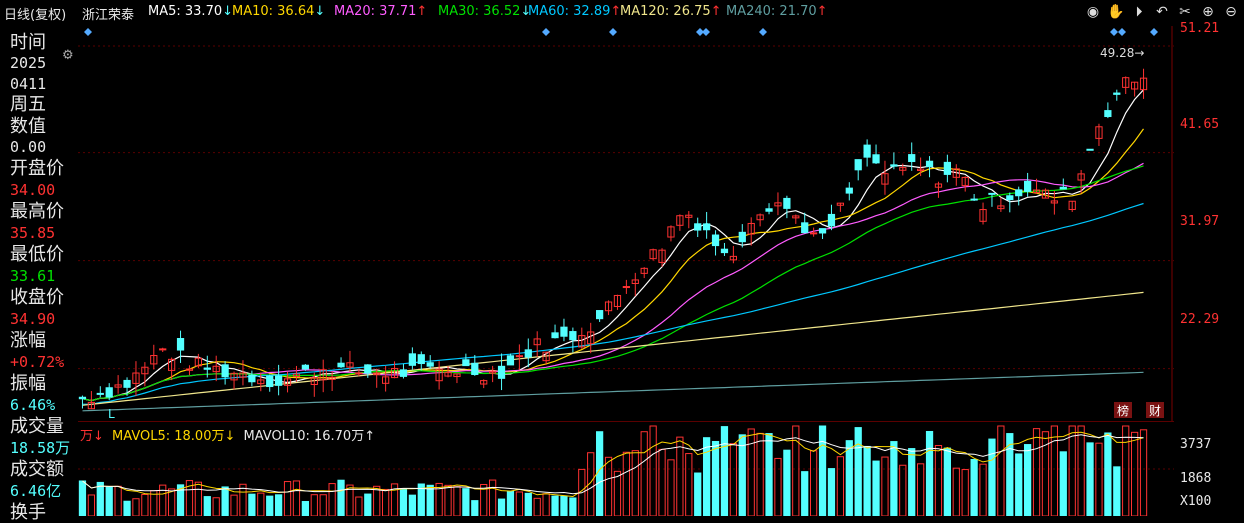 The width and height of the screenshot is (1244, 523). What do you see at coordinates (108, 15) in the screenshot?
I see `stock-name: 浙江荣泰` at bounding box center [108, 15].